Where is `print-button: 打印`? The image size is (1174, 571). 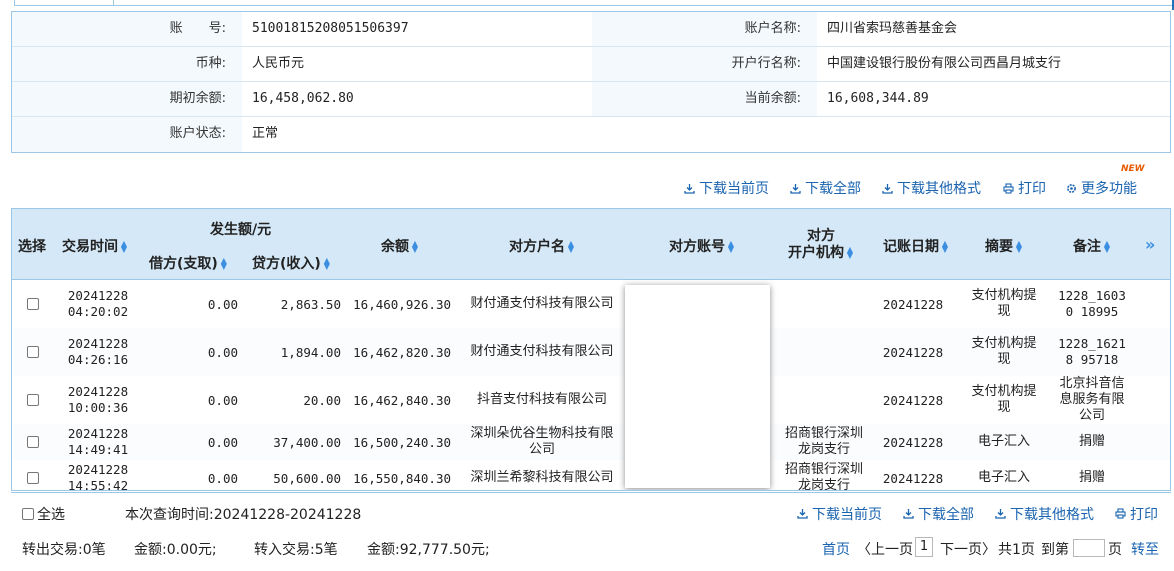
print-button: 打印 is located at coordinates (1024, 188).